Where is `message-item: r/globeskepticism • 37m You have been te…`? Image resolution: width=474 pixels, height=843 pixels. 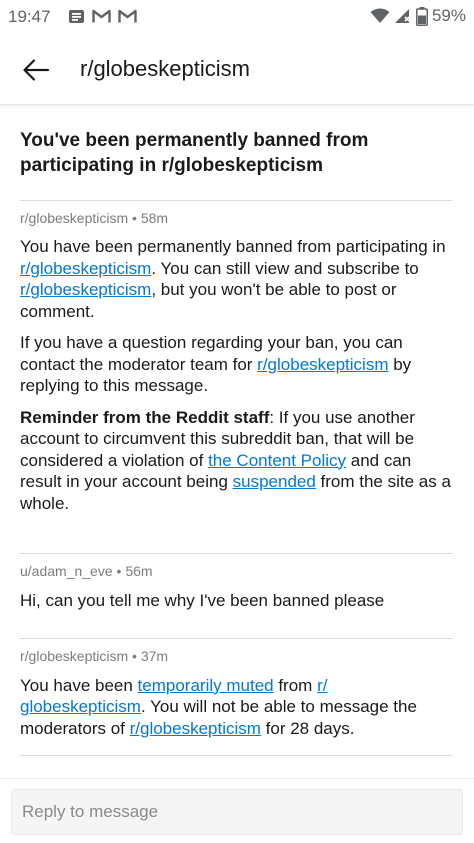
message-item: r/globeskepticism • 37m You have been te… is located at coordinates (236, 697).